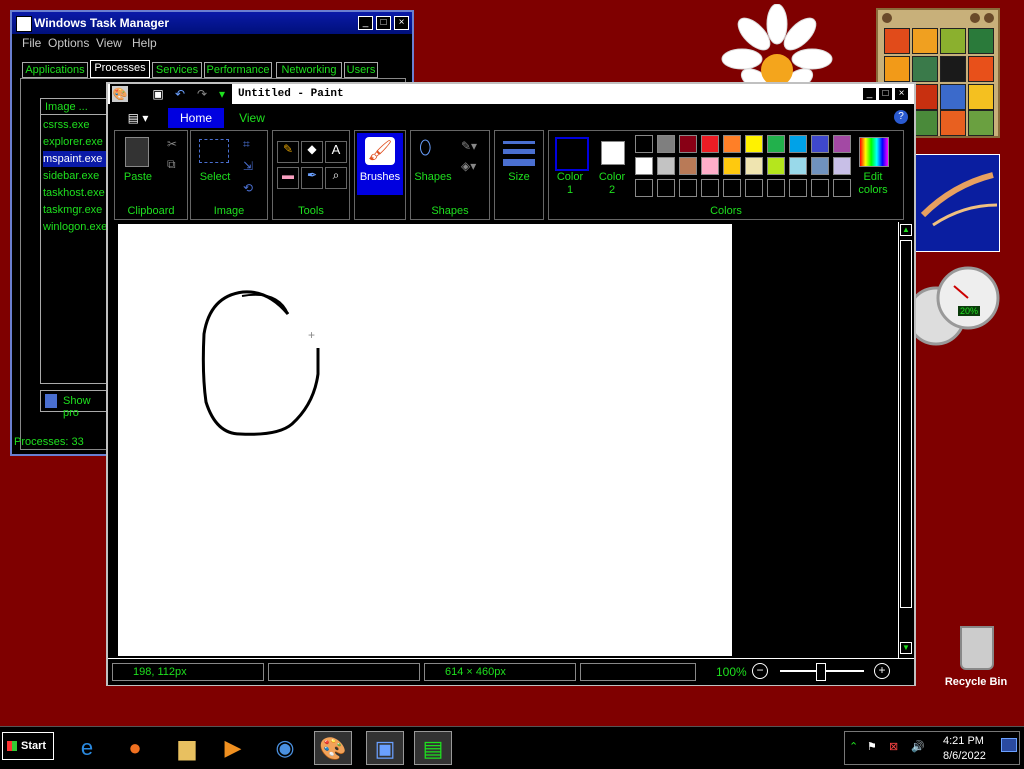 This screenshot has width=1024, height=769. Describe the element at coordinates (906, 230) in the screenshot. I see `scroll-up-icon: ▲` at that location.